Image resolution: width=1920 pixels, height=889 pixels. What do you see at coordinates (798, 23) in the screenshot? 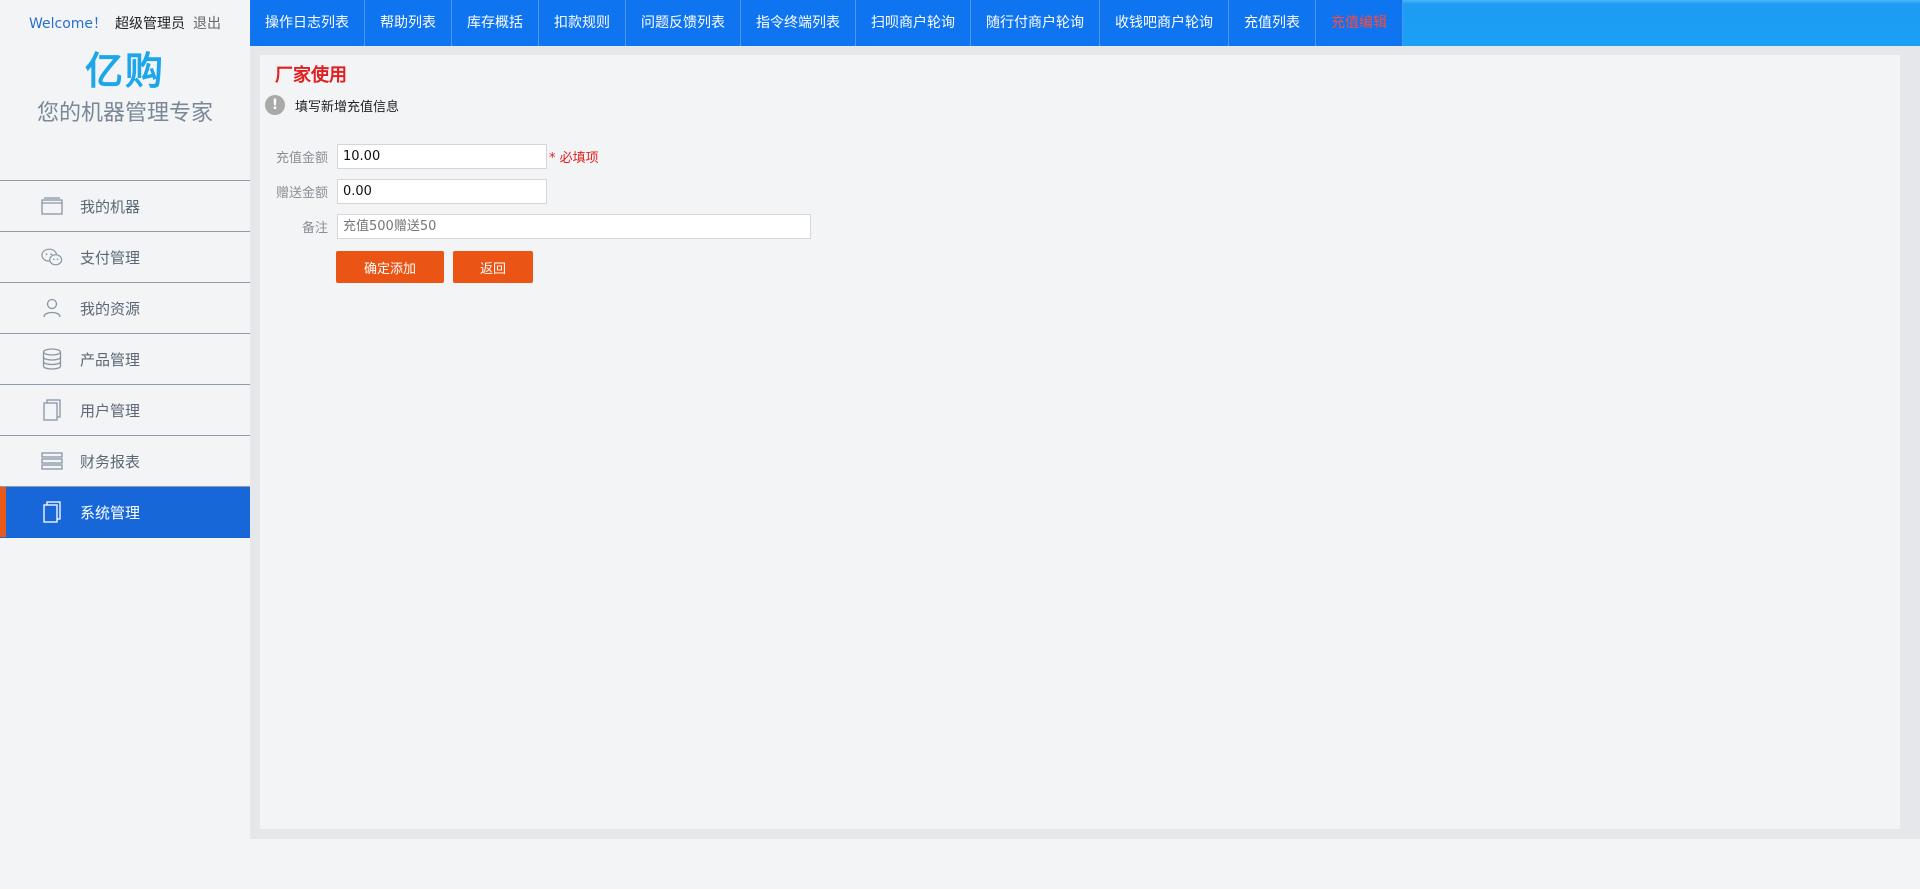
I see `tab-command-terminal: 指令终端列表` at bounding box center [798, 23].